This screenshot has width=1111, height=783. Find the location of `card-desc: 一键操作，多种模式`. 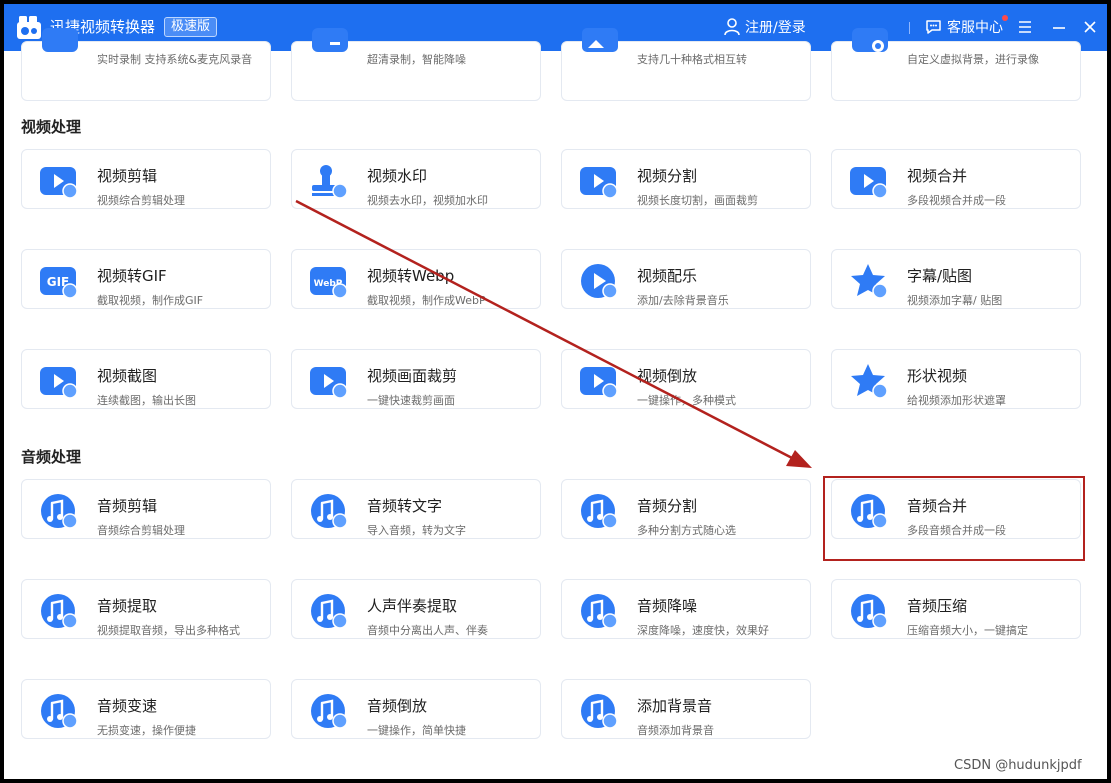

card-desc: 一键操作，多种模式 is located at coordinates (686, 400).